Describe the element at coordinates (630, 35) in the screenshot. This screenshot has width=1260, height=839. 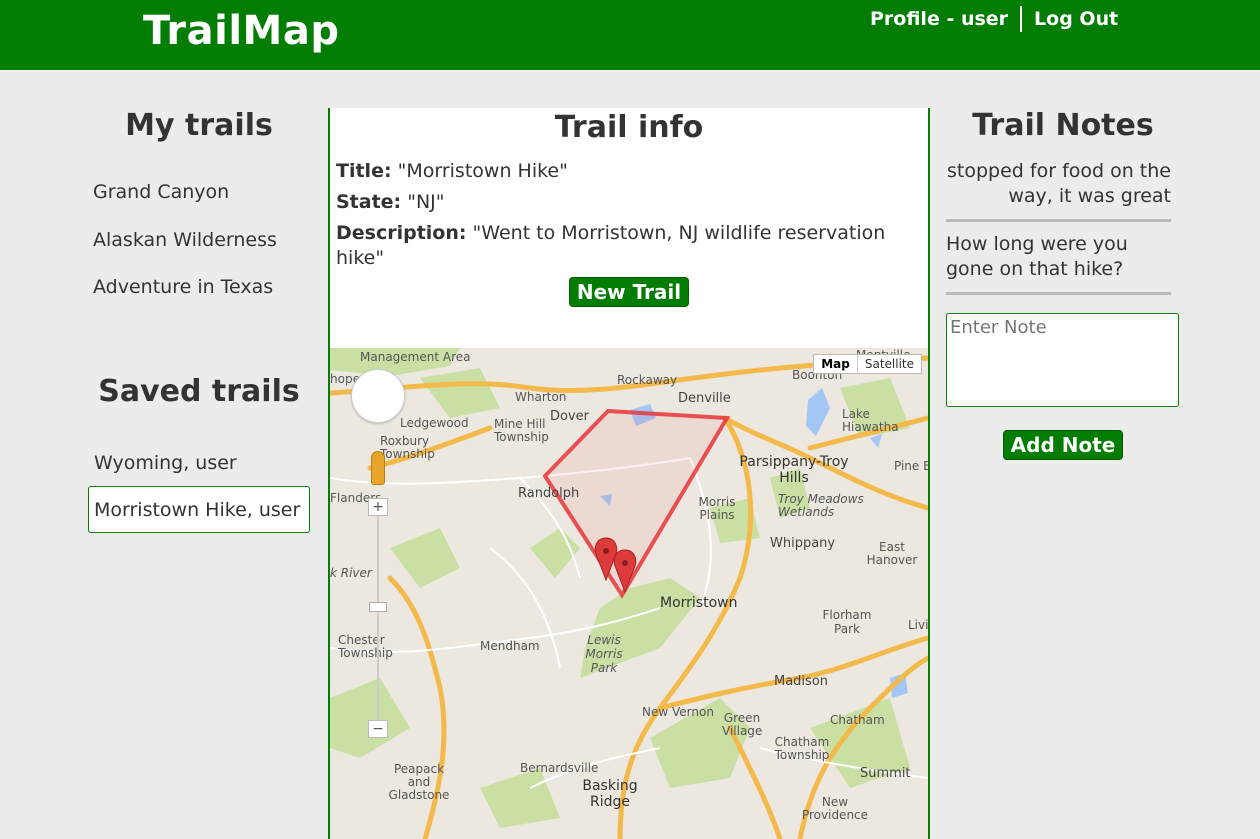
I see `top-navbar: TrailMap Profile - user Log Out` at that location.